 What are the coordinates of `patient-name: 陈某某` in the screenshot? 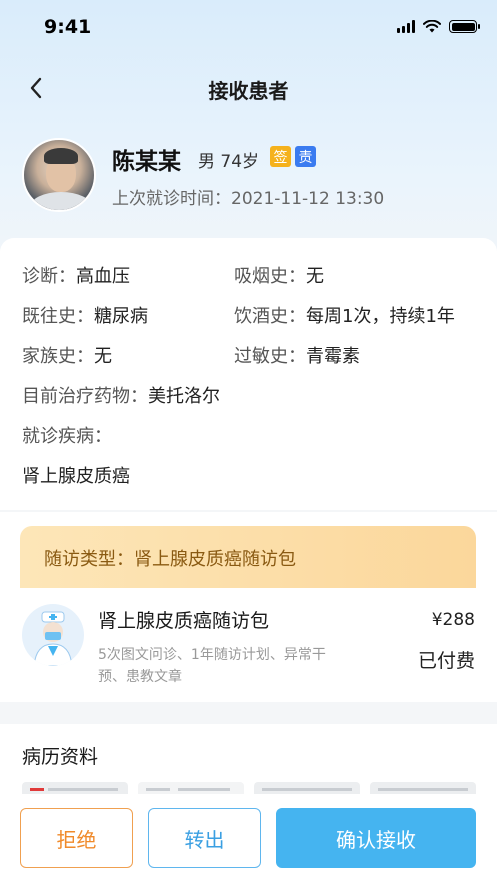 It's located at (146, 162).